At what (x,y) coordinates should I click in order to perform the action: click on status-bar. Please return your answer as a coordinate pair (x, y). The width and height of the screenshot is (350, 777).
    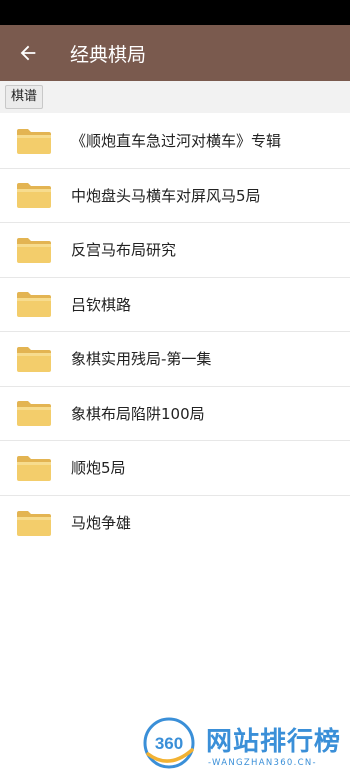
    Looking at the image, I should click on (175, 12).